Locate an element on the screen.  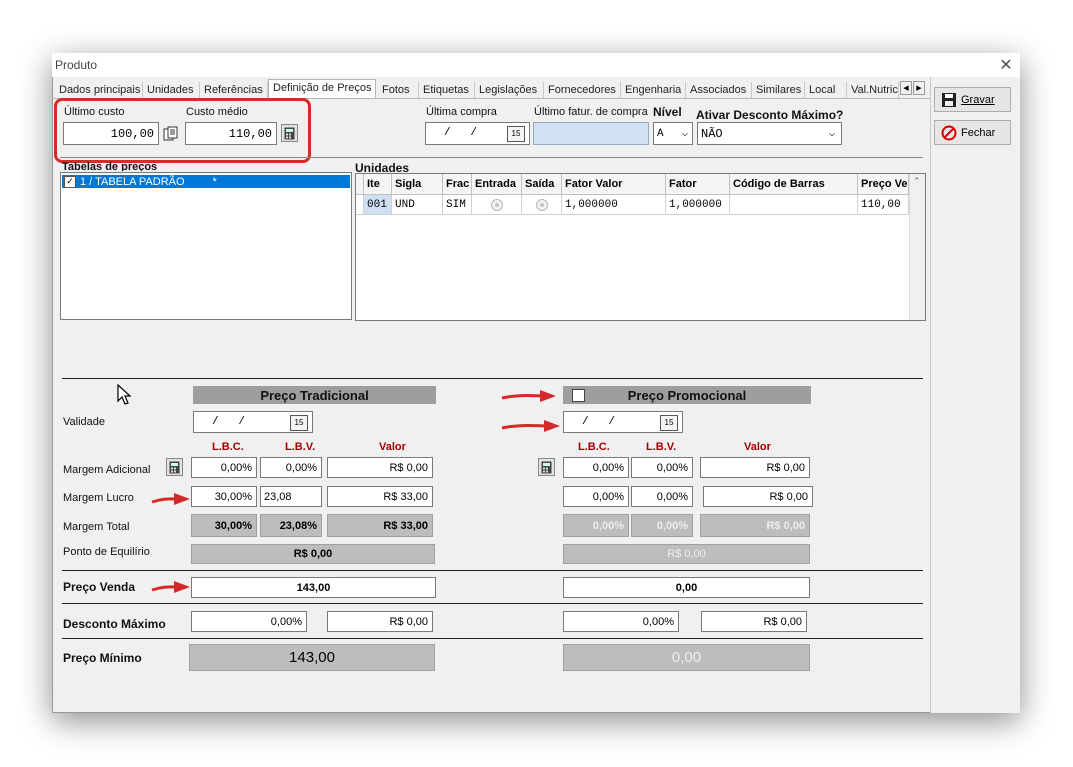
tabela-flag: * is located at coordinates (214, 181).